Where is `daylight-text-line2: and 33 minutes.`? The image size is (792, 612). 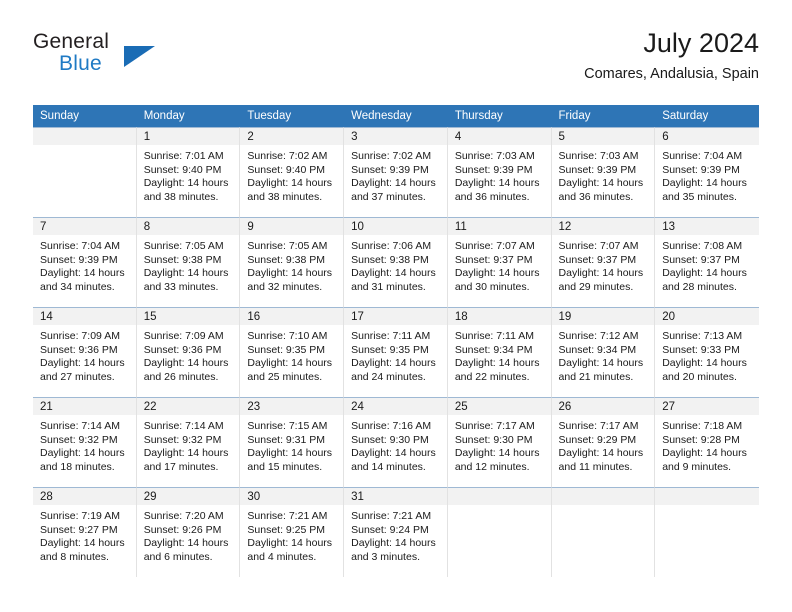
daylight-text-line2: and 33 minutes. is located at coordinates (181, 286).